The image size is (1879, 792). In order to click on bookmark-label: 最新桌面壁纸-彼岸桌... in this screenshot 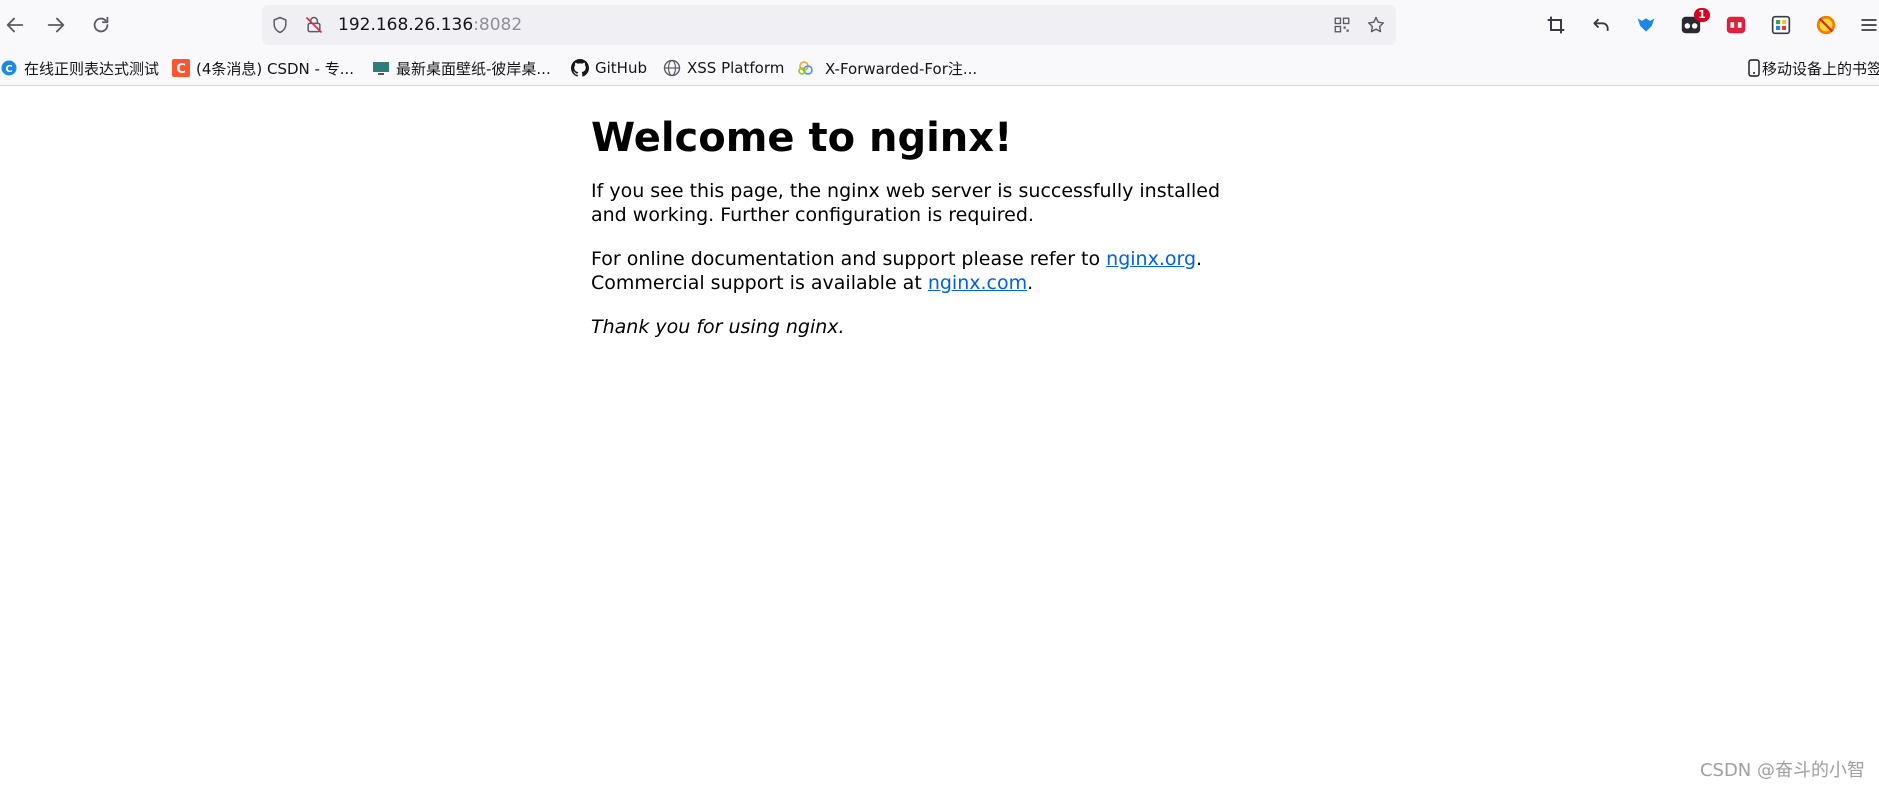, I will do `click(473, 68)`.